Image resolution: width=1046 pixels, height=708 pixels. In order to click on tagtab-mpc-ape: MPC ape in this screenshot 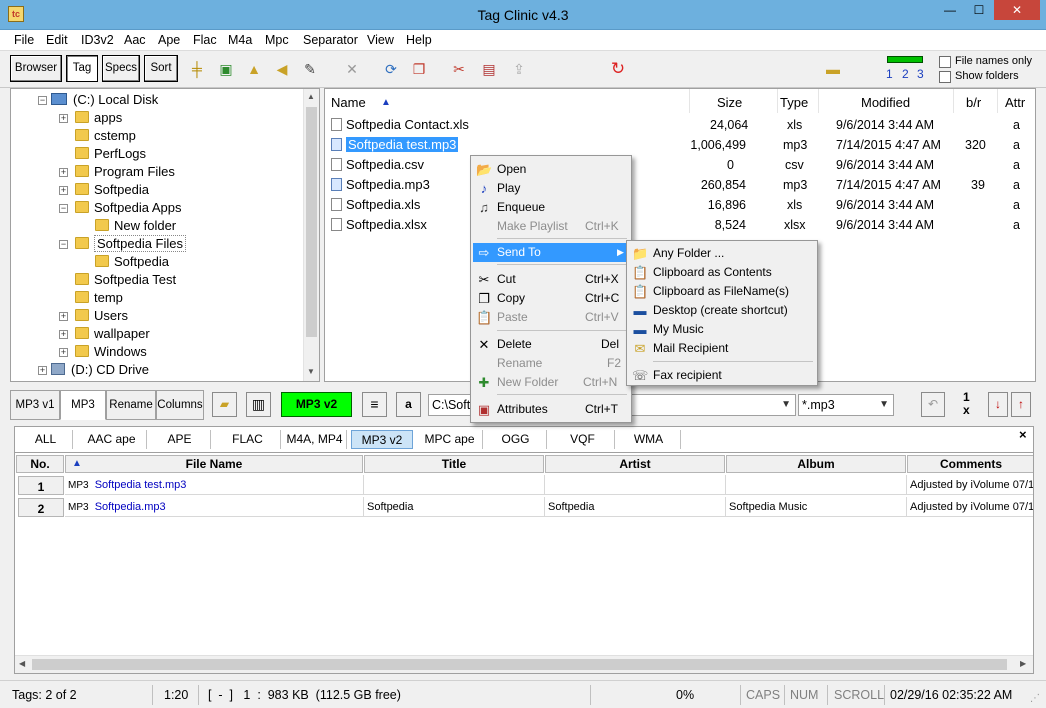, I will do `click(450, 439)`.